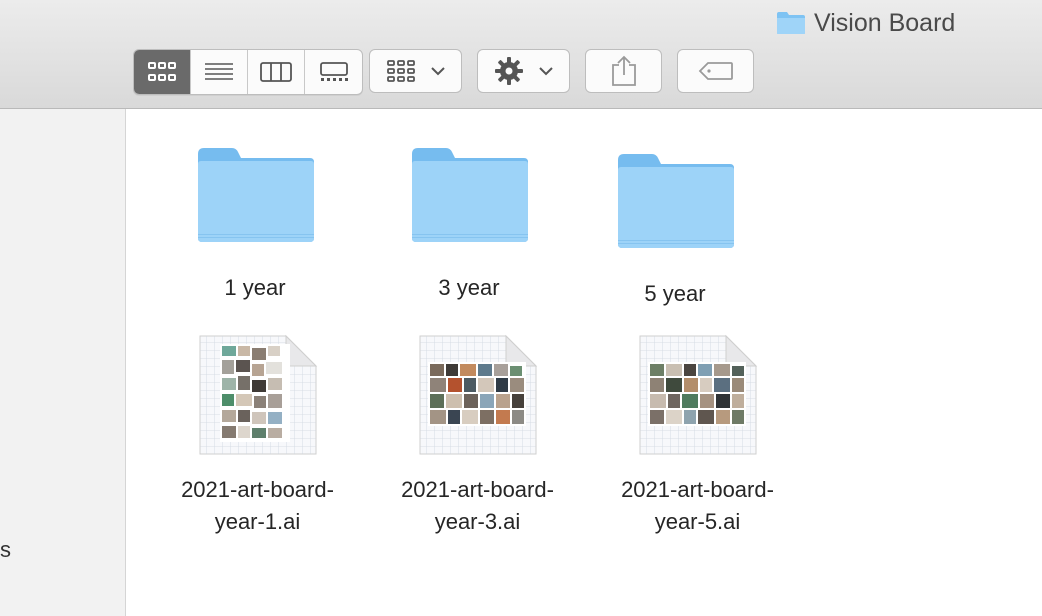 Image resolution: width=1042 pixels, height=616 pixels. What do you see at coordinates (415, 71) in the screenshot?
I see `group-by-button` at bounding box center [415, 71].